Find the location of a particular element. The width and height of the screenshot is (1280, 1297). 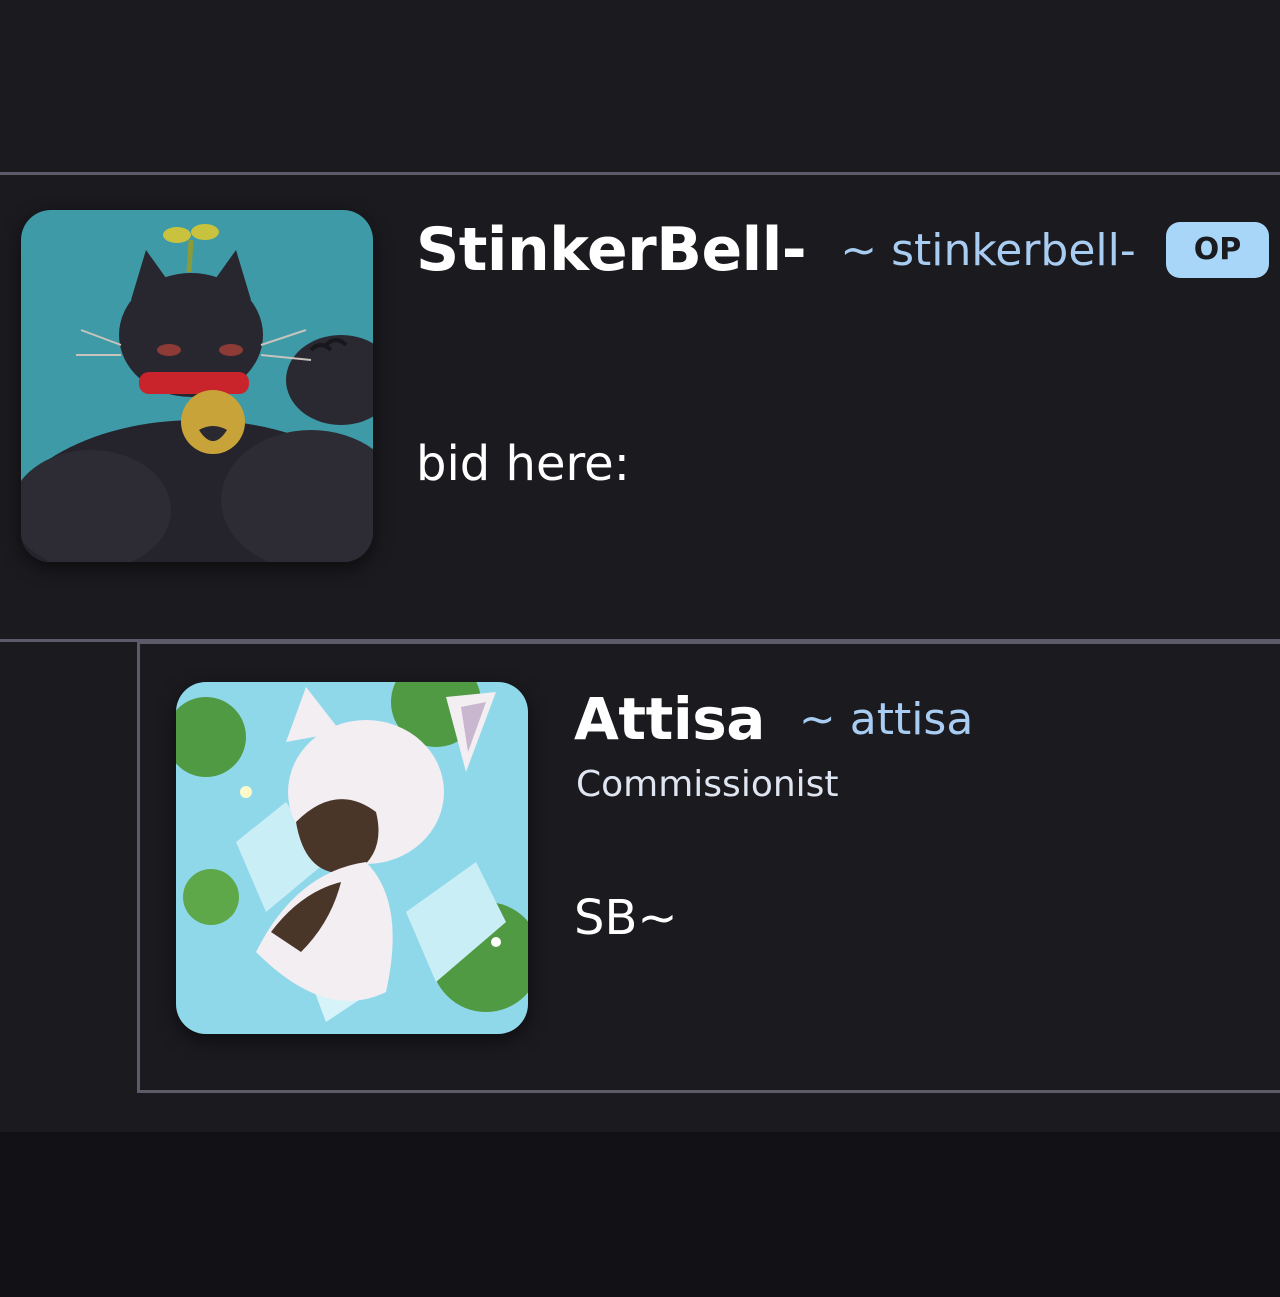

white-cat-lily-pad-avatar is located at coordinates (352, 858).